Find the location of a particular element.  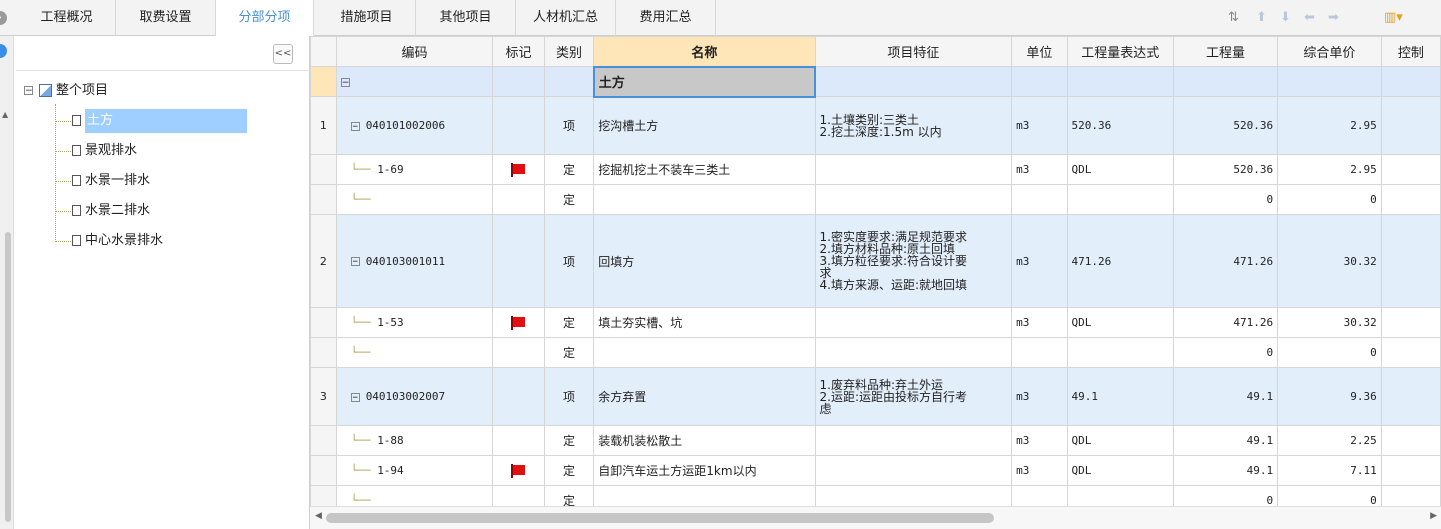

tree-node-waterscape-1-drainage: 水景一排水 is located at coordinates (111, 181).